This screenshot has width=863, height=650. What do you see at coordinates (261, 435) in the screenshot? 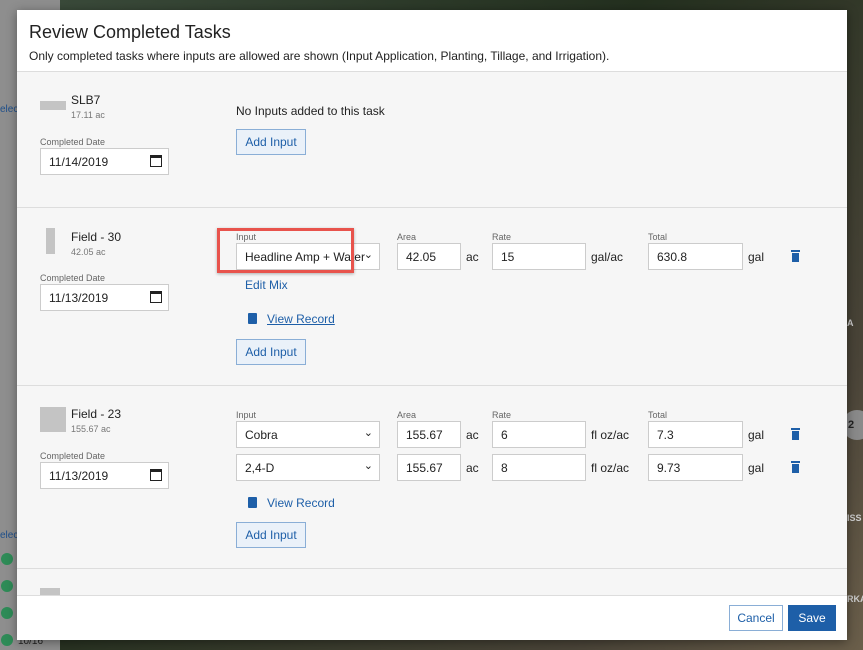
I see `select-value: Cobra` at bounding box center [261, 435].